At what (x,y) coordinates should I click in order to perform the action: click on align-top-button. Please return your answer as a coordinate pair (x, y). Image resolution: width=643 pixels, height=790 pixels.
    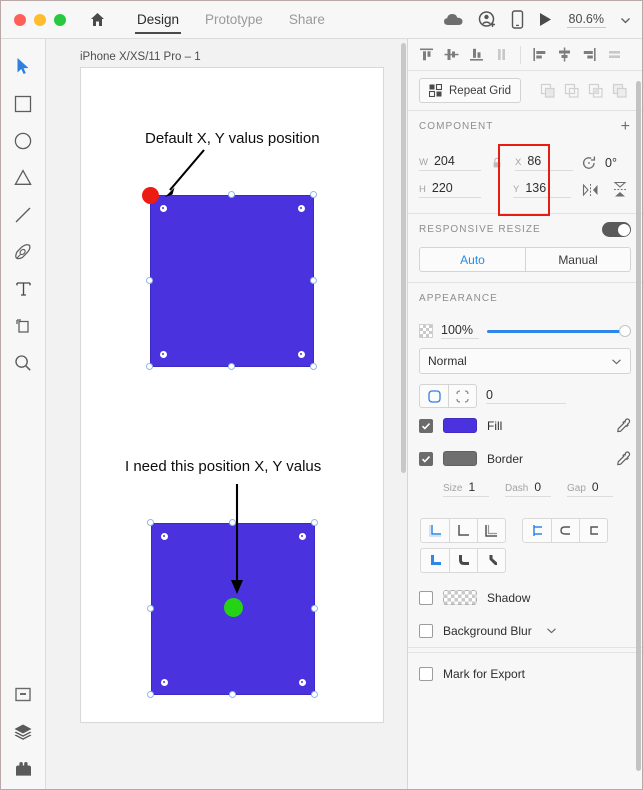
    Looking at the image, I should click on (426, 55).